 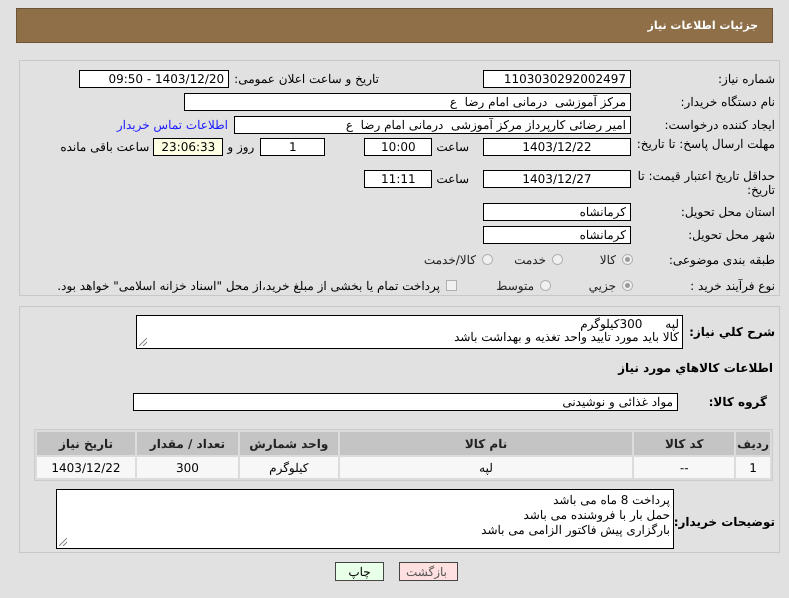 What do you see at coordinates (428, 571) in the screenshot?
I see `back-button: بازگشت` at bounding box center [428, 571].